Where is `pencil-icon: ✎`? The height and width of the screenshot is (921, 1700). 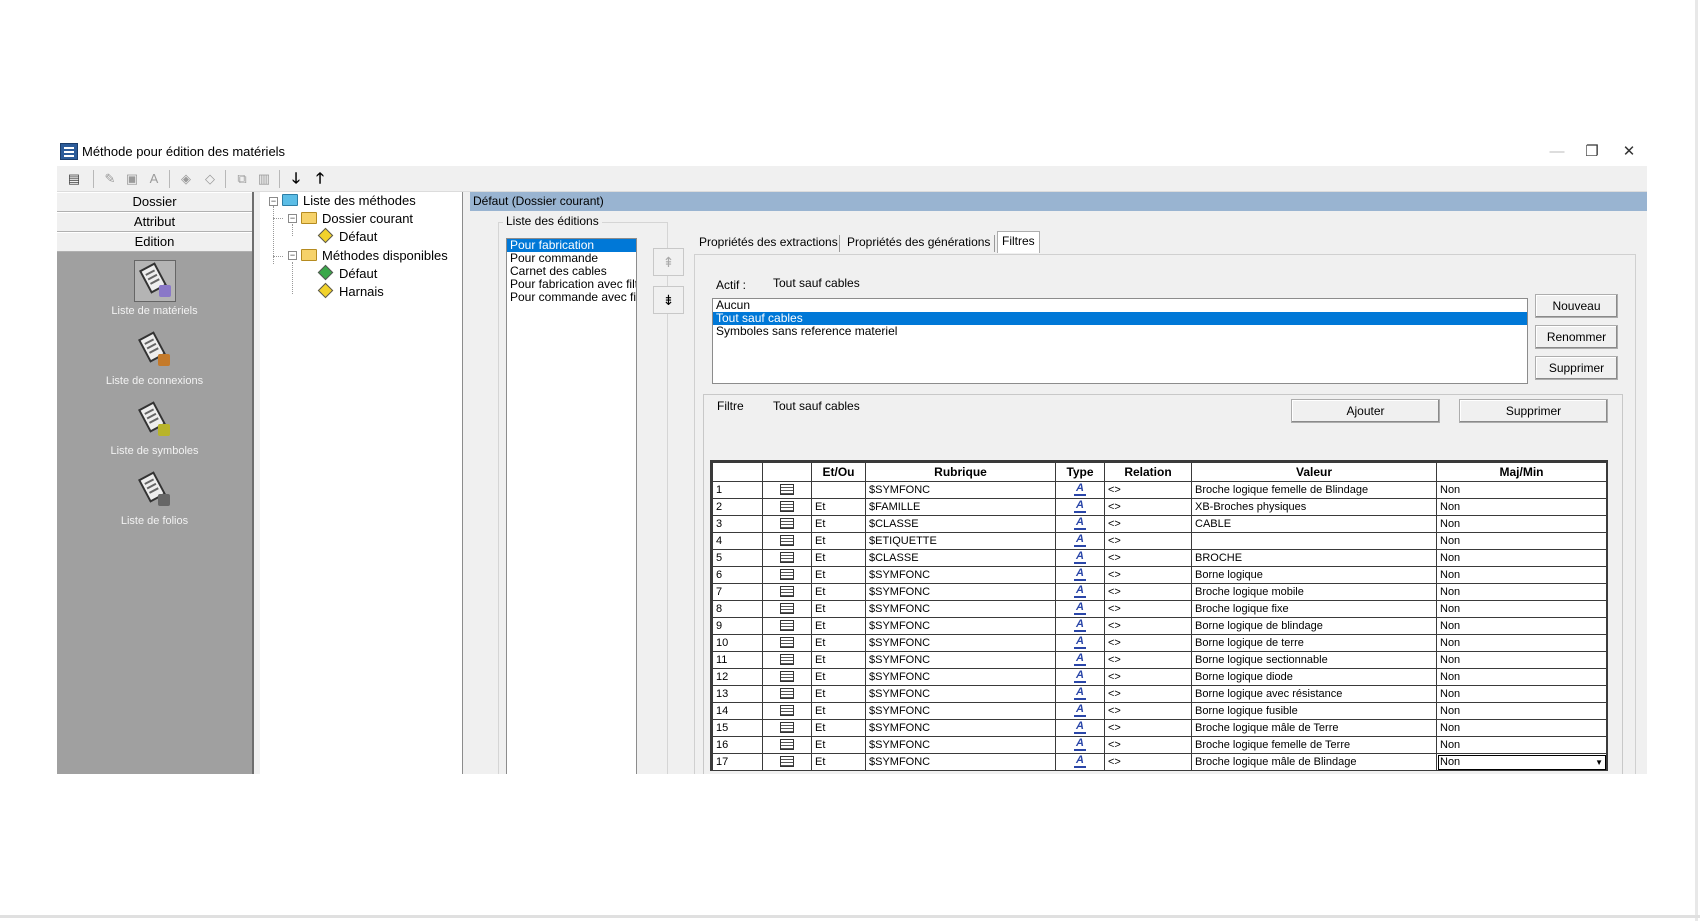 pencil-icon: ✎ is located at coordinates (110, 179).